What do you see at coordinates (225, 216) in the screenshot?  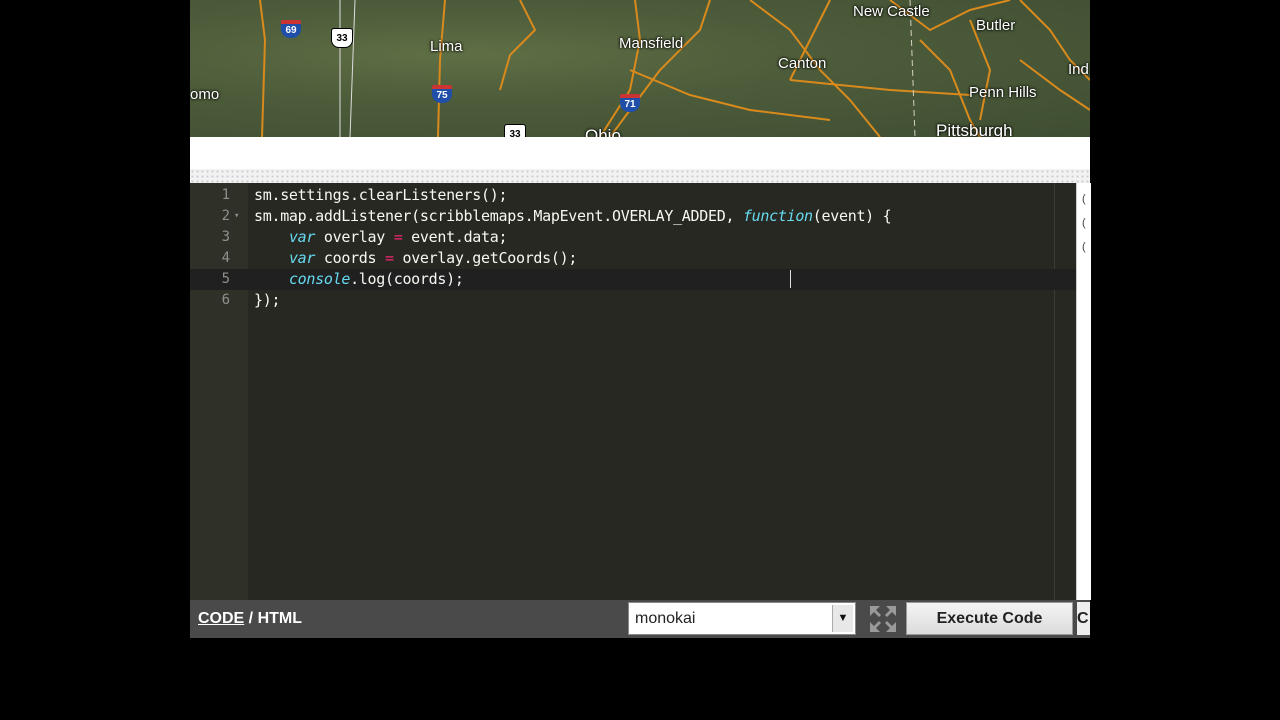 I see `line-number: 2` at bounding box center [225, 216].